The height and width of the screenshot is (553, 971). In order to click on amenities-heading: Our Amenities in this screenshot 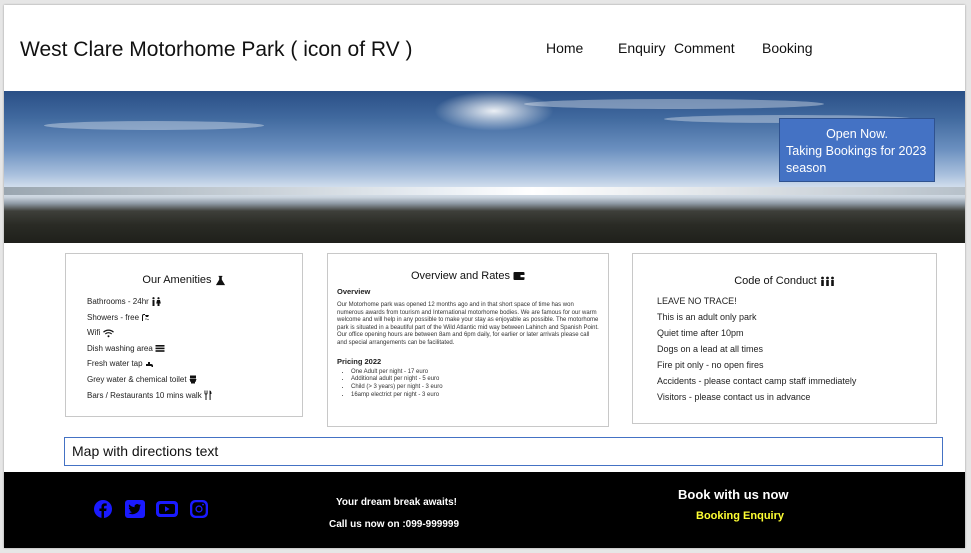, I will do `click(184, 280)`.